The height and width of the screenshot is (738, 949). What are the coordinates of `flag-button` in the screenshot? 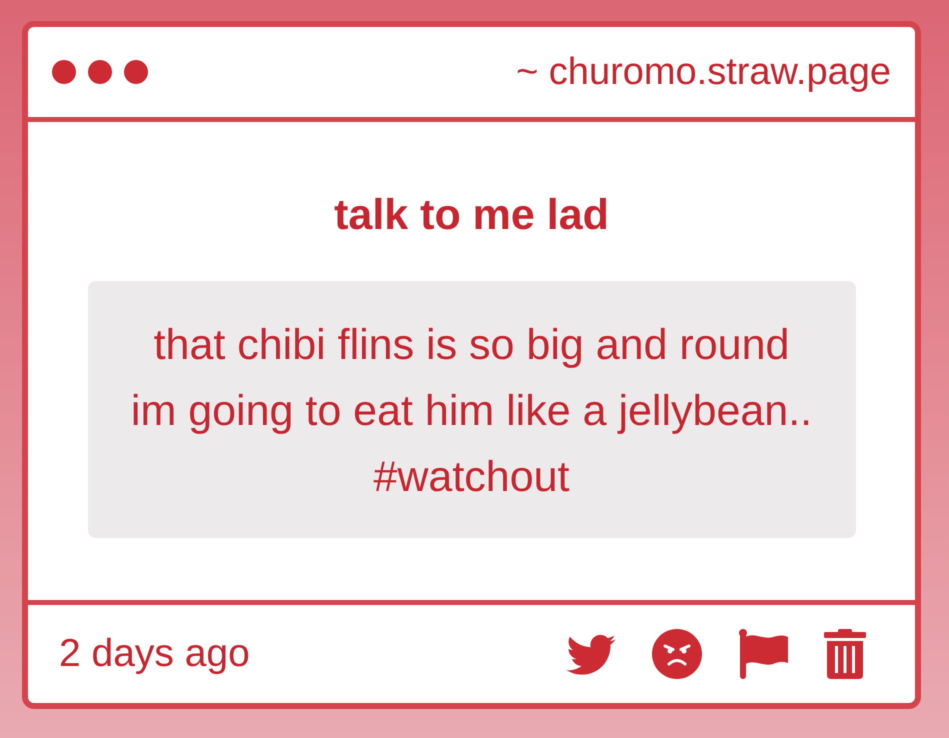 It's located at (763, 654).